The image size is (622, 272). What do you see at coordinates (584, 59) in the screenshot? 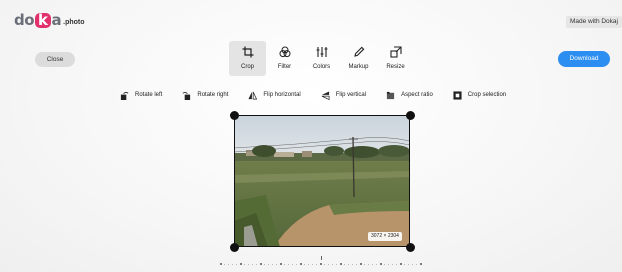
I see `download-button: Download` at bounding box center [584, 59].